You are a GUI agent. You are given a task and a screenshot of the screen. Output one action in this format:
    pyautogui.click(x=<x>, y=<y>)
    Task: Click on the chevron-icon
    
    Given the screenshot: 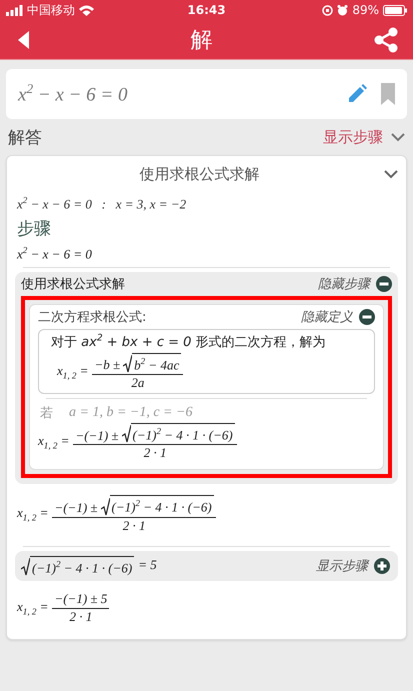 What is the action you would take?
    pyautogui.click(x=398, y=137)
    